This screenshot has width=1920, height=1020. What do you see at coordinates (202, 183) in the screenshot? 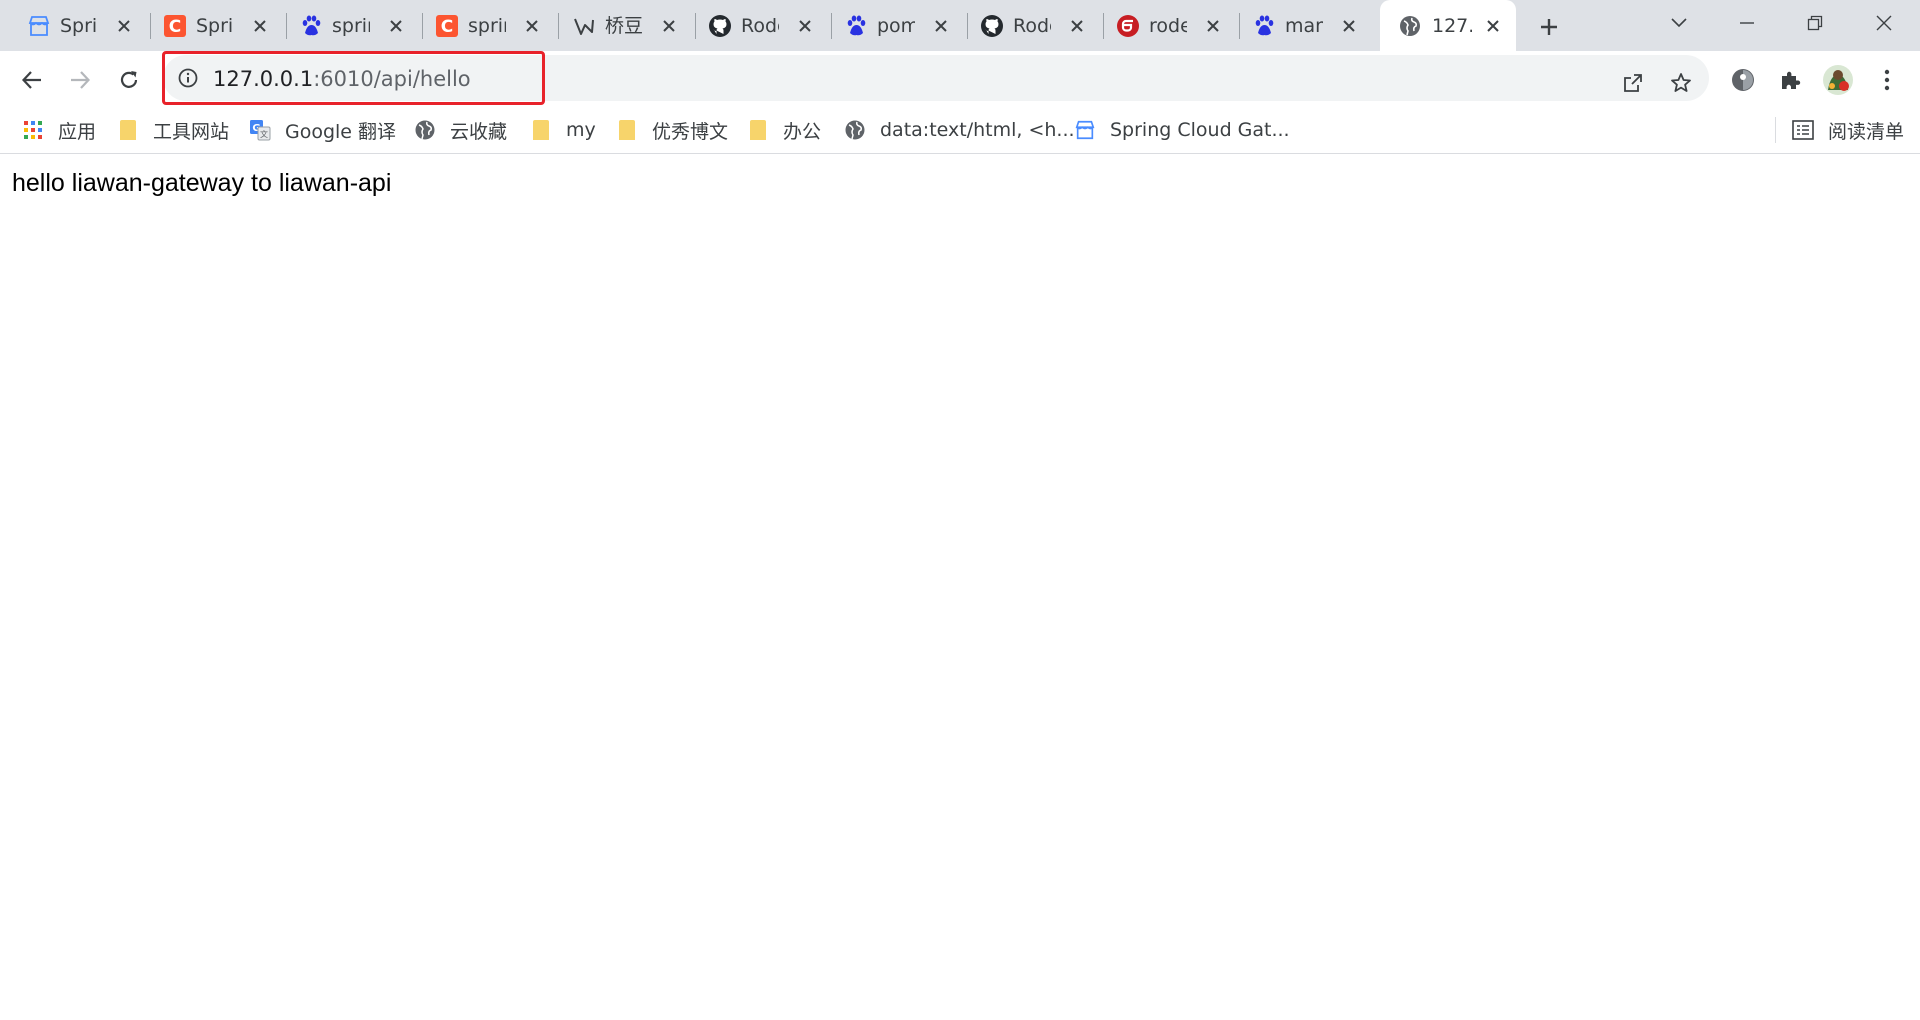
I see `page-body-text: hello liawan-gateway to liawan-api` at bounding box center [202, 183].